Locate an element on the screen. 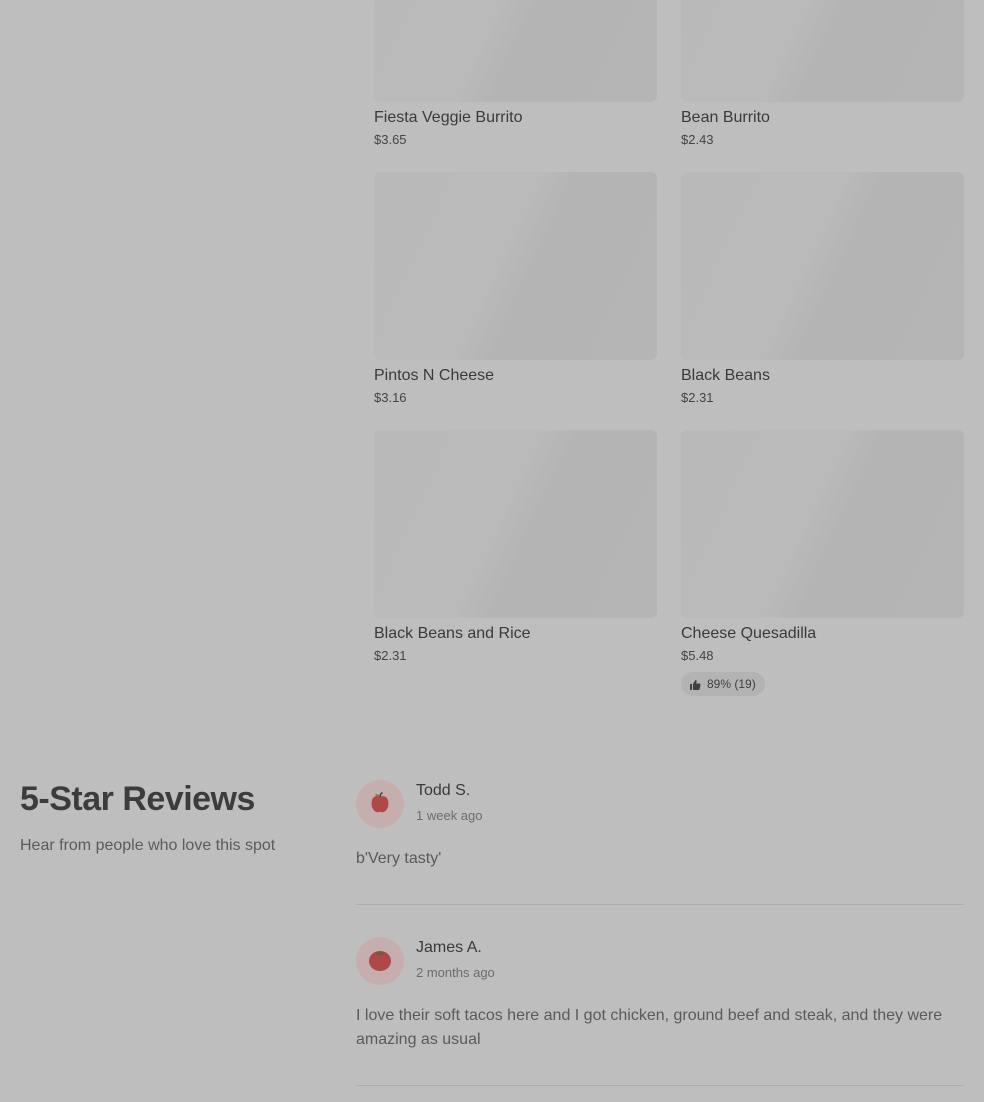 The width and height of the screenshot is (984, 1102). menu-item: Fiesta Veggie Burrito $3.65 is located at coordinates (515, 74).